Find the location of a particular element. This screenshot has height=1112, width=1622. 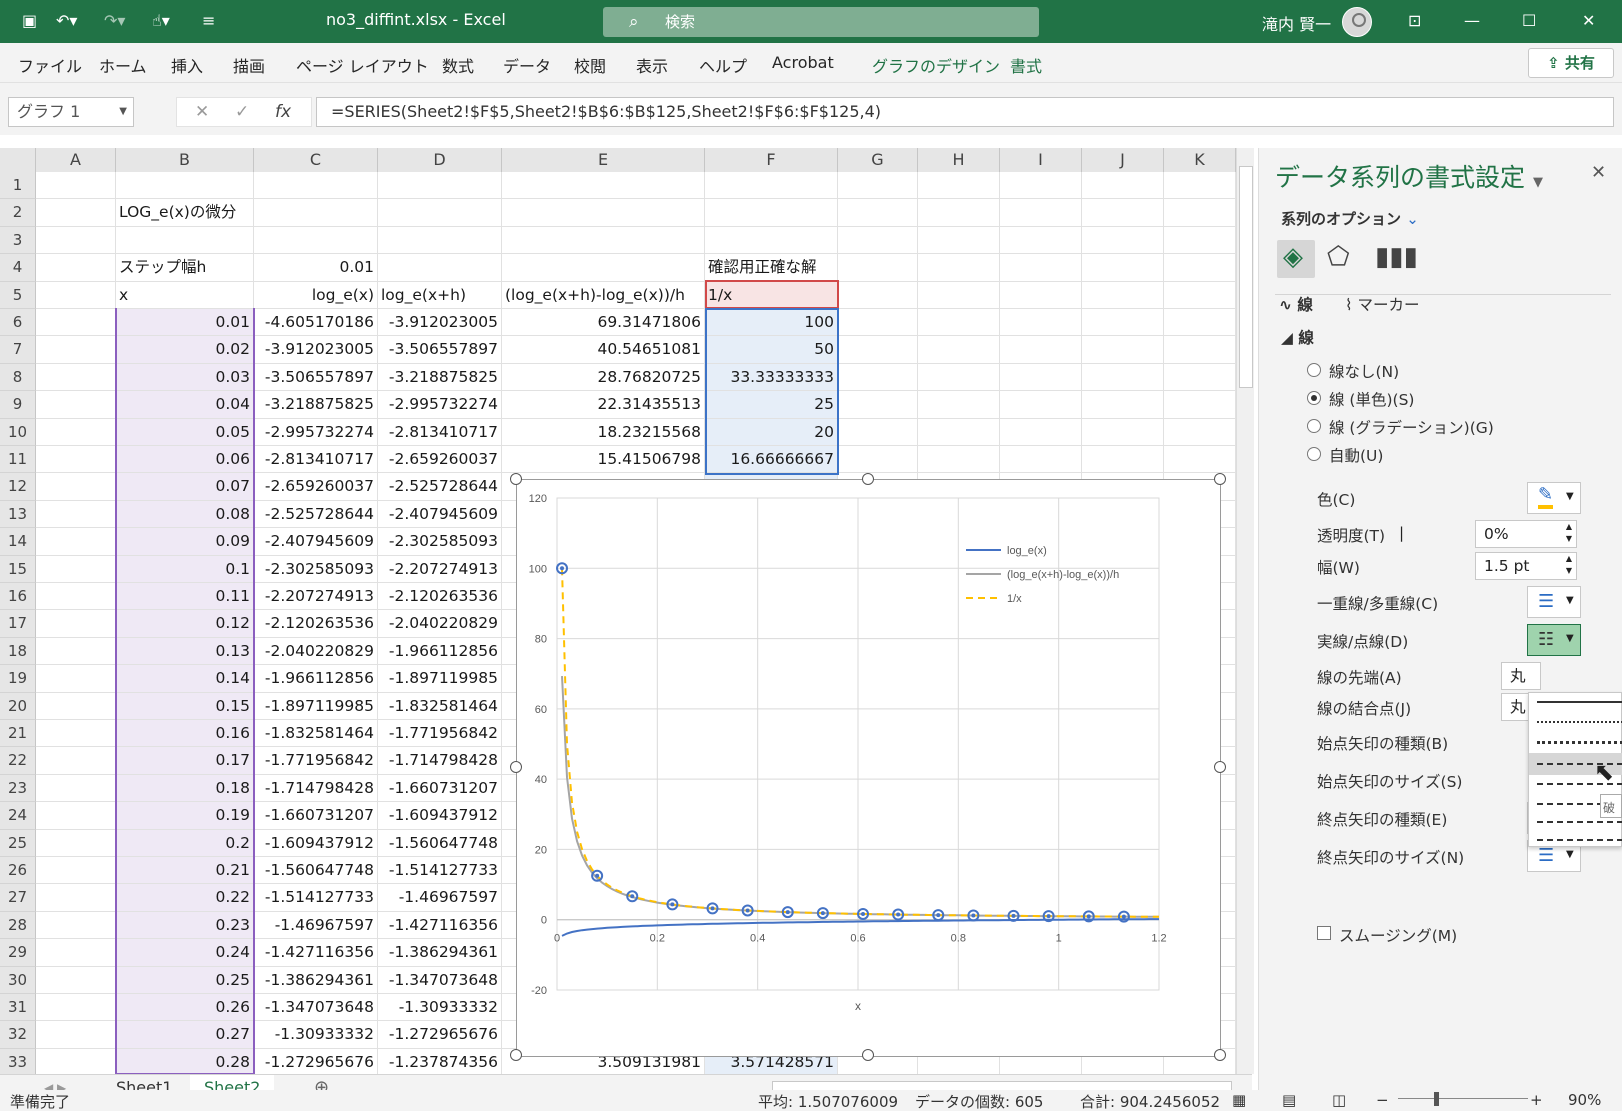

touch-mode-icon: ☝▾ is located at coordinates (161, 21).